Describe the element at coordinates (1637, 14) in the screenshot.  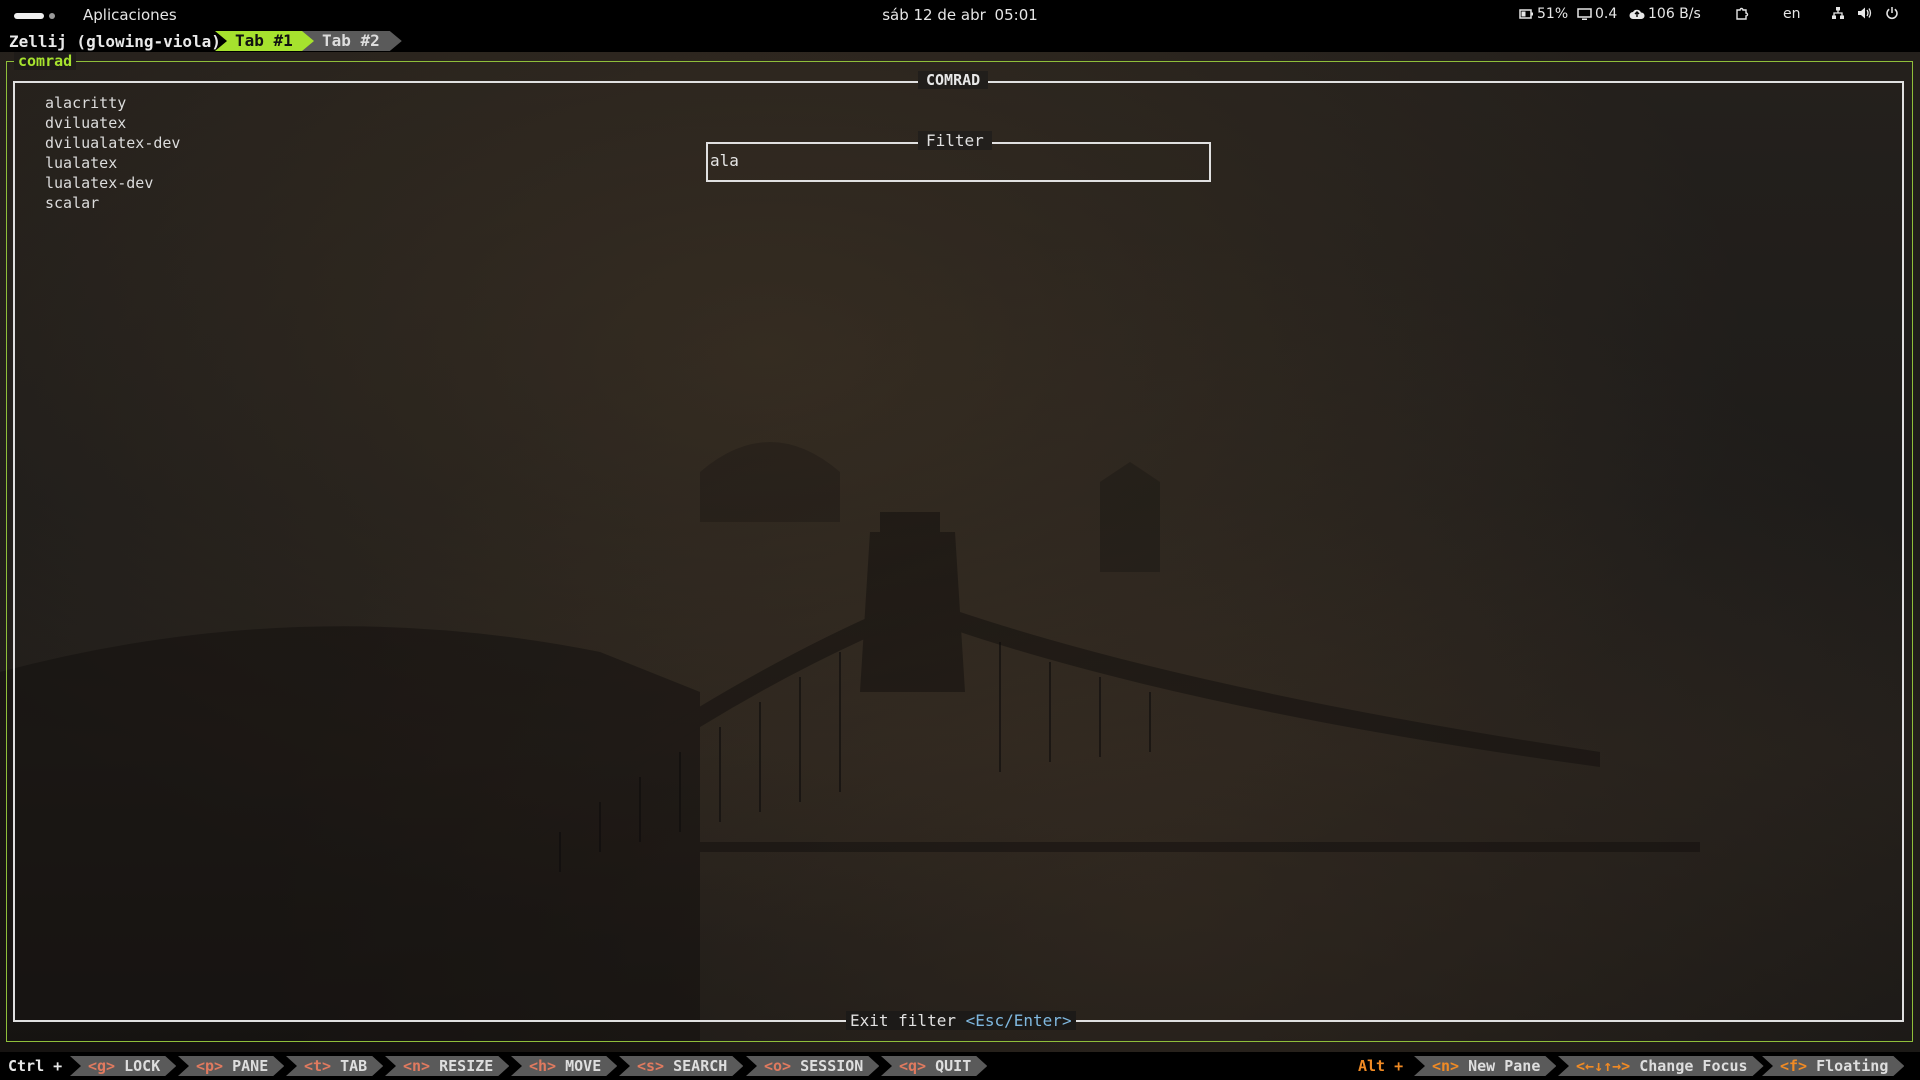
I see `cloud-upload-icon` at that location.